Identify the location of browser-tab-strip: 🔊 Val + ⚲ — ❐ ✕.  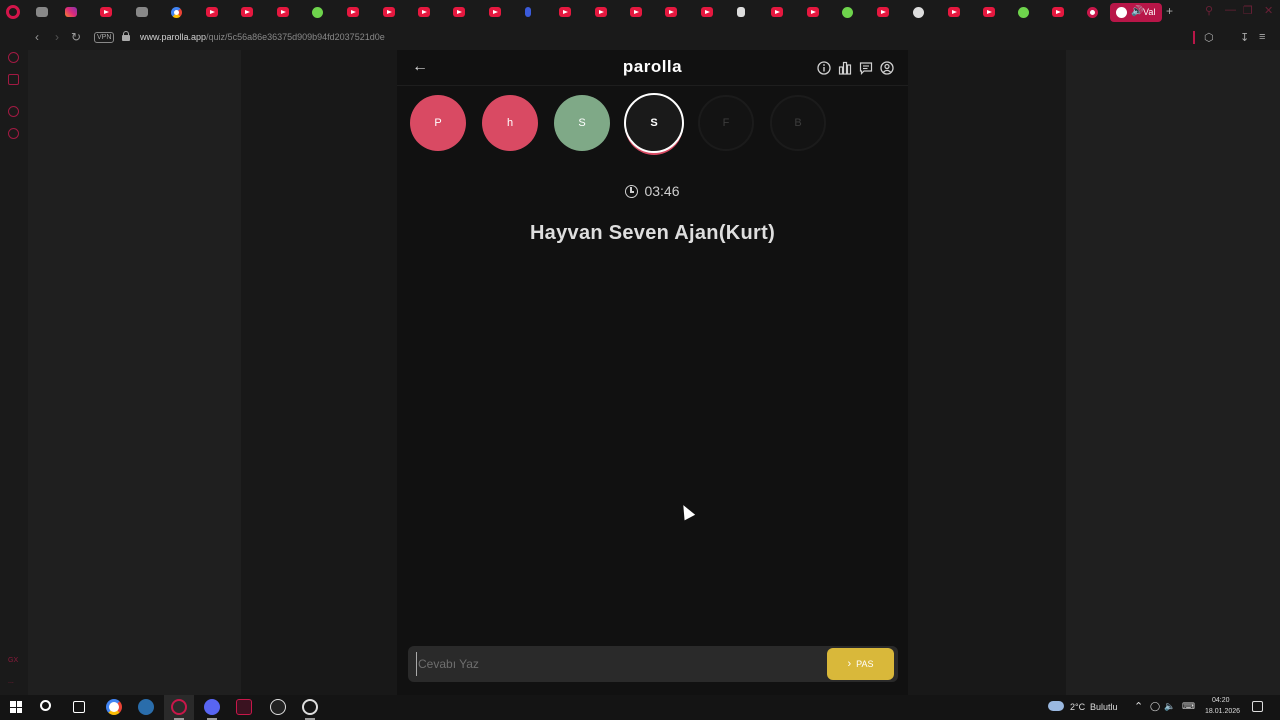
(640, 12).